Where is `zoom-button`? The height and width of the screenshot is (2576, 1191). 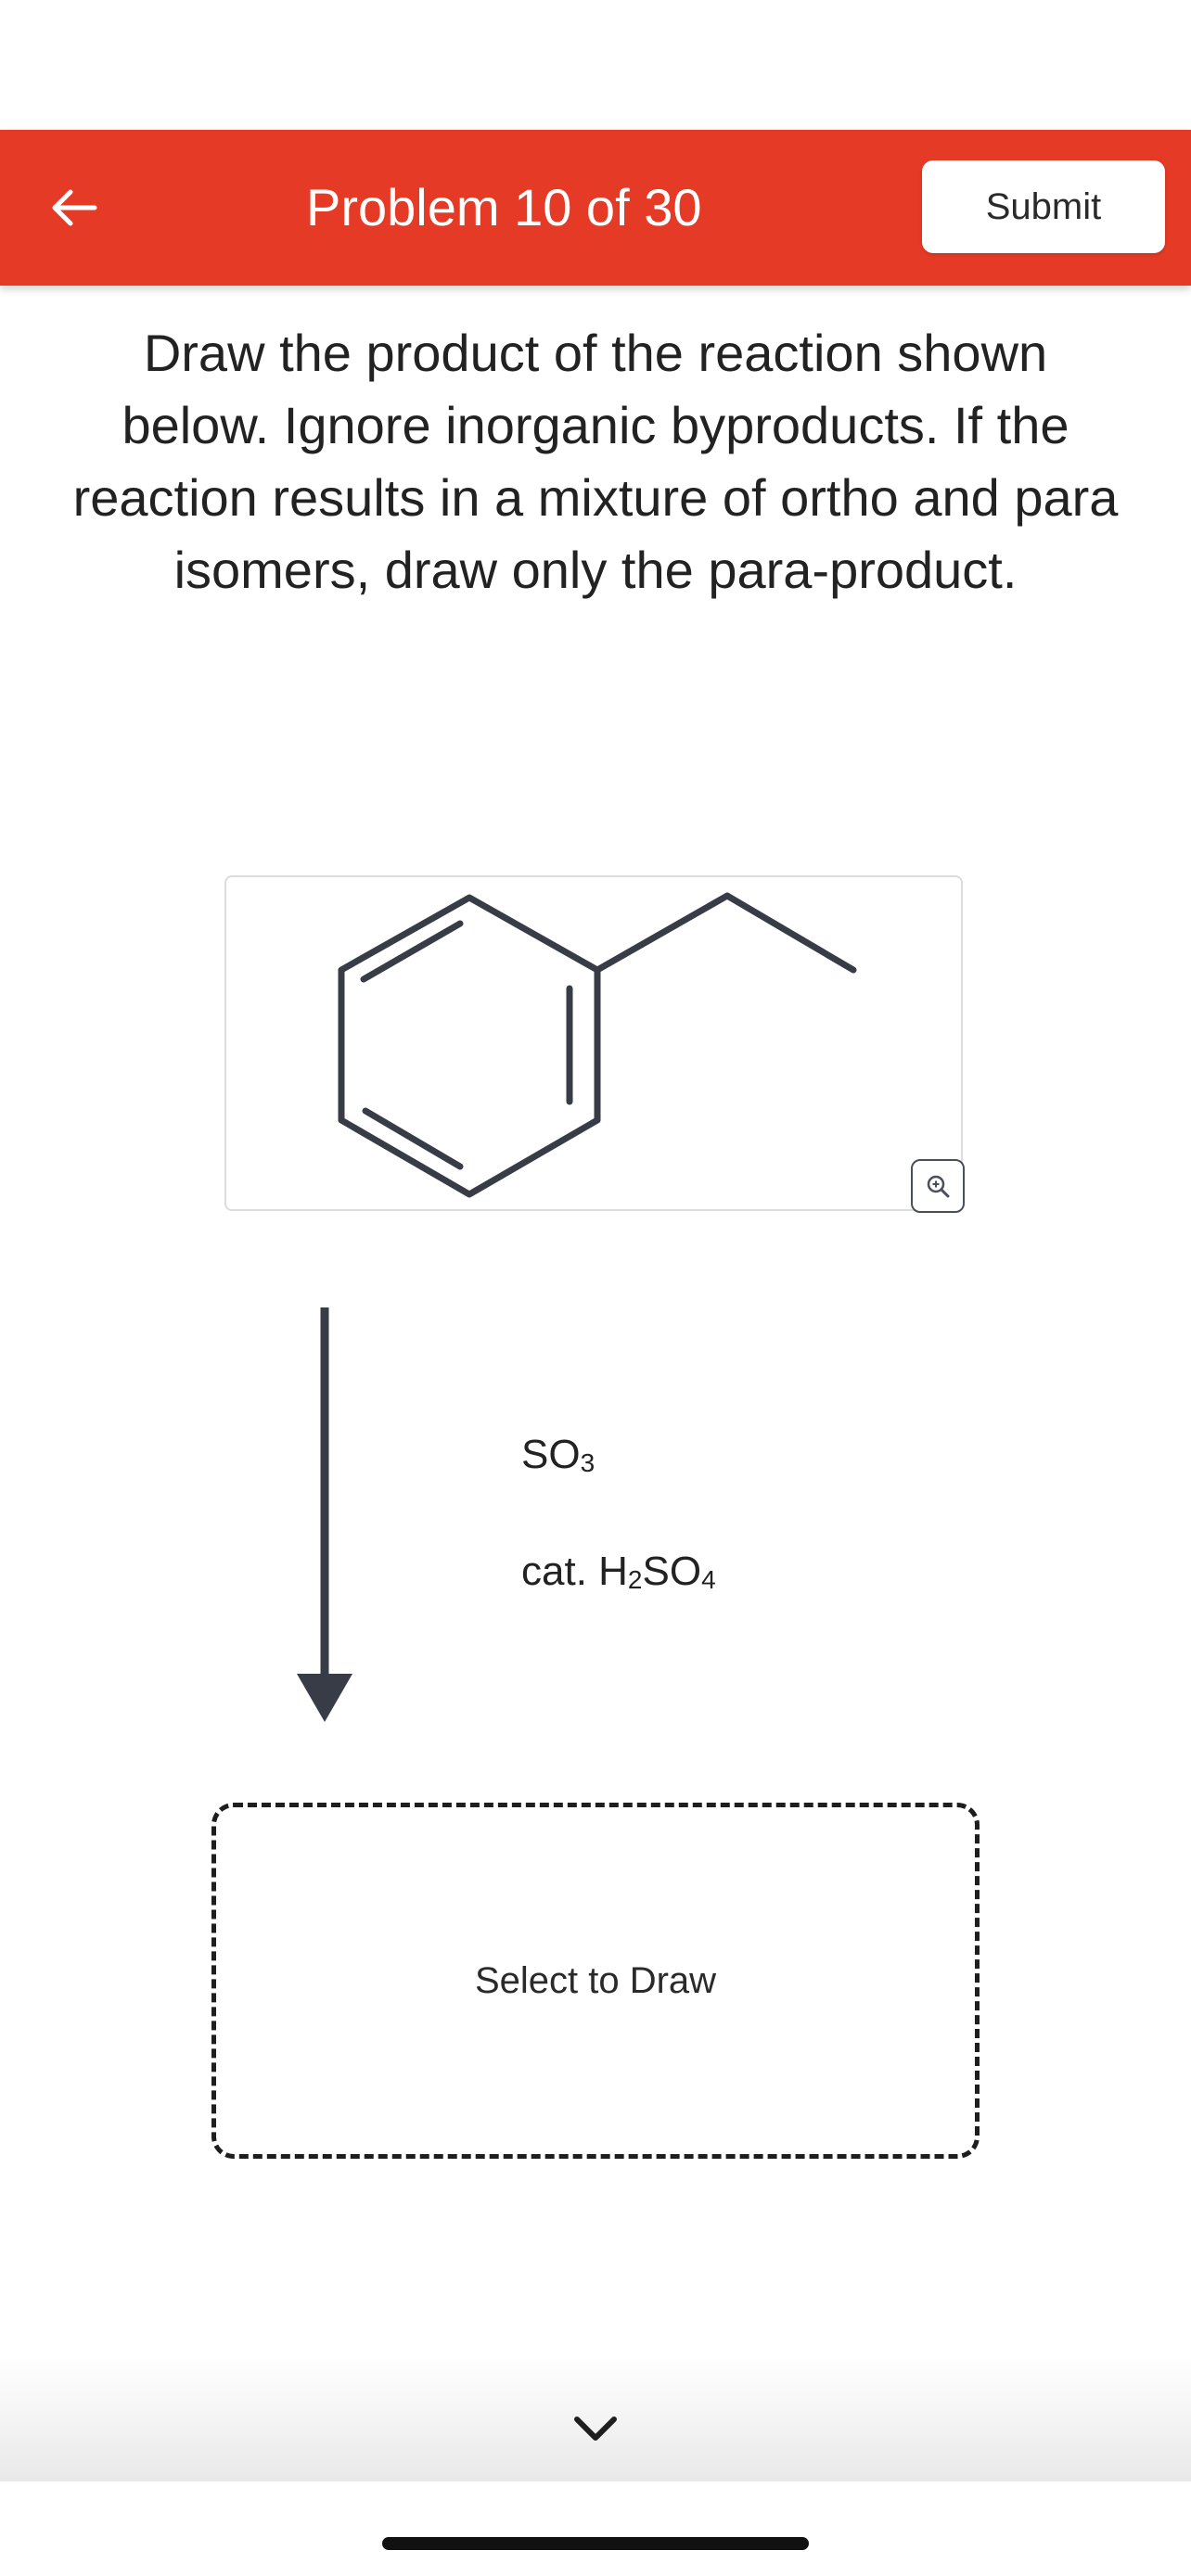
zoom-button is located at coordinates (938, 1186).